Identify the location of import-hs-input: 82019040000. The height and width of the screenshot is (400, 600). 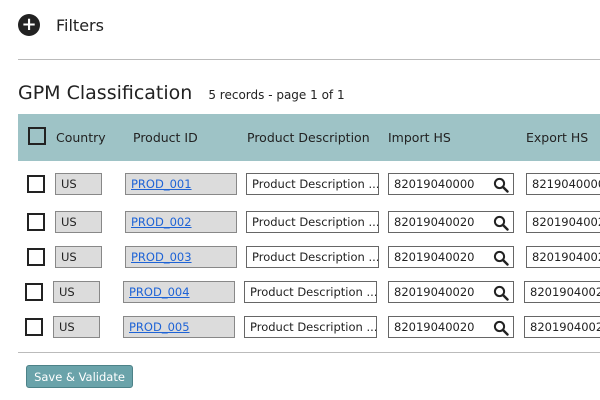
(451, 184).